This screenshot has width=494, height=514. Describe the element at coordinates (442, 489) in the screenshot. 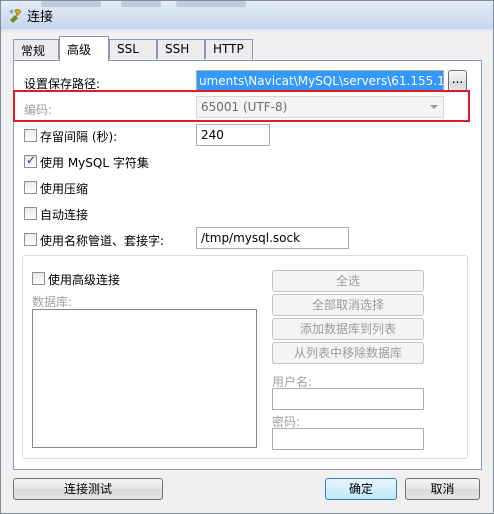

I see `cancel-button: 取消` at that location.